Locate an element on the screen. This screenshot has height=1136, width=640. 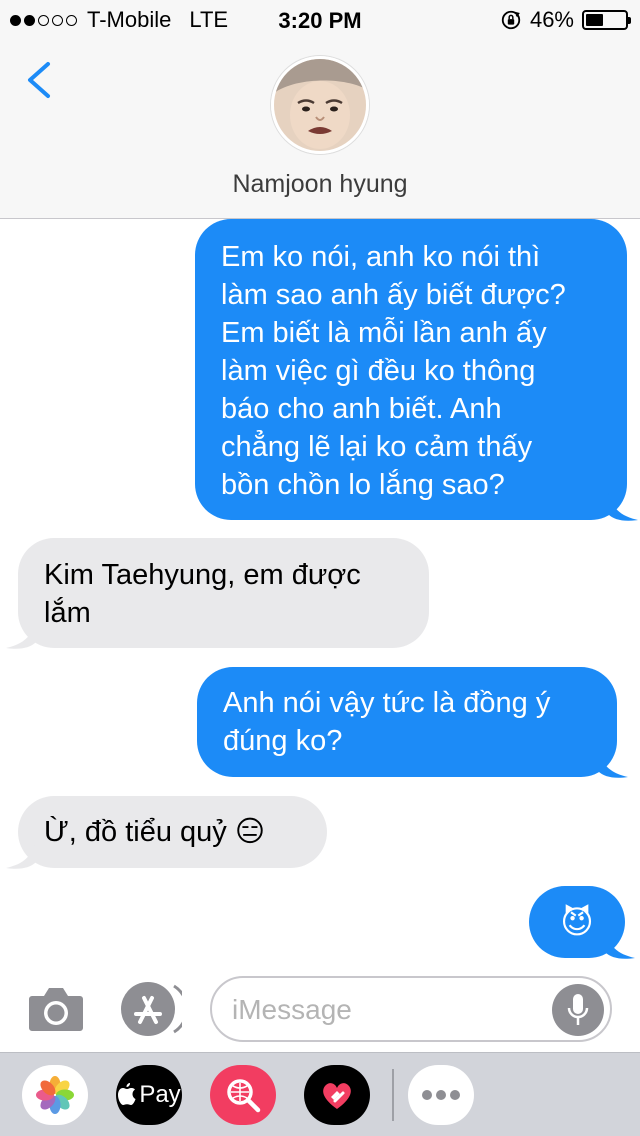
more-icon is located at coordinates (441, 1095).